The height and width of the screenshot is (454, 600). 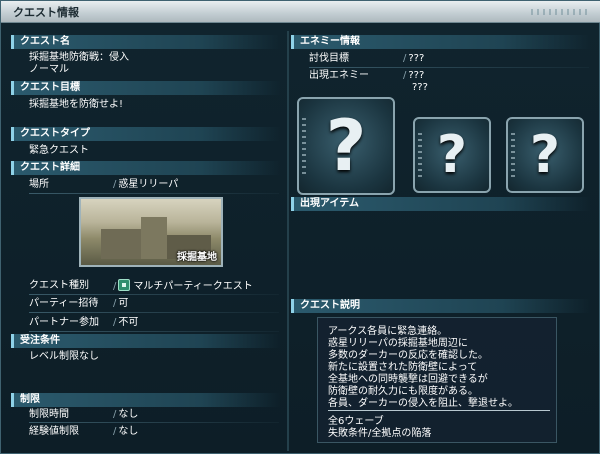 I want to click on quest-kind-value: マルチパーティークエスト, so click(x=193, y=286).